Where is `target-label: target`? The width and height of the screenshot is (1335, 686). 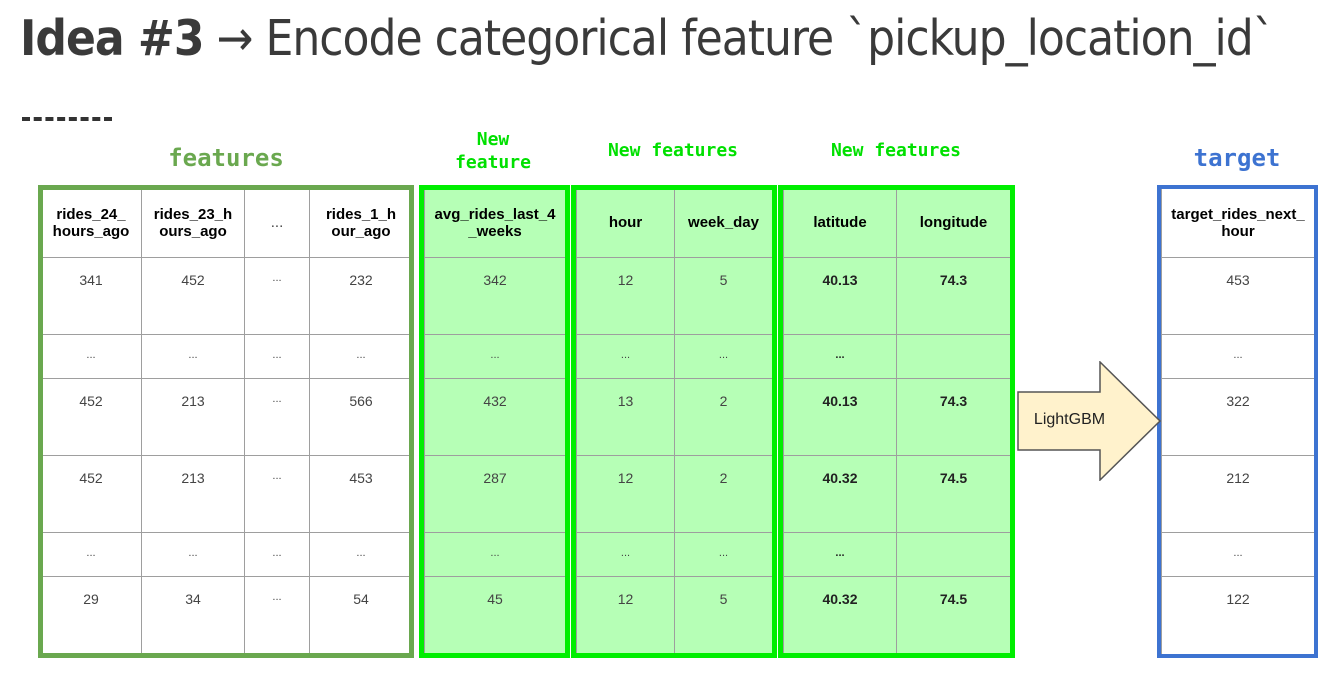
target-label: target is located at coordinates (1237, 158).